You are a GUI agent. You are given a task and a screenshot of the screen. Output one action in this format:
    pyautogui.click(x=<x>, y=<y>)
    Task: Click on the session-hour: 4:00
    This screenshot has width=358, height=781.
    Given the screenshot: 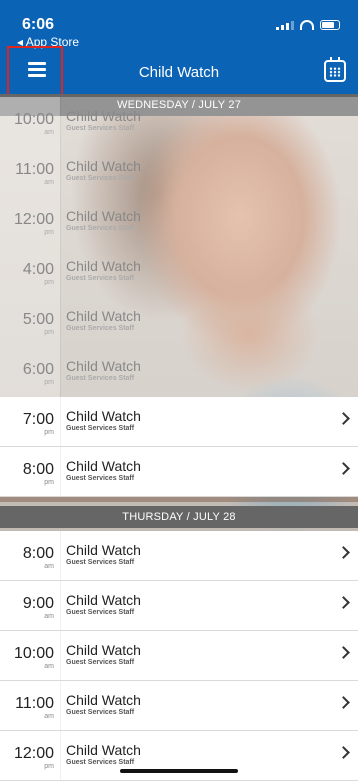 What is the action you would take?
    pyautogui.click(x=38, y=269)
    